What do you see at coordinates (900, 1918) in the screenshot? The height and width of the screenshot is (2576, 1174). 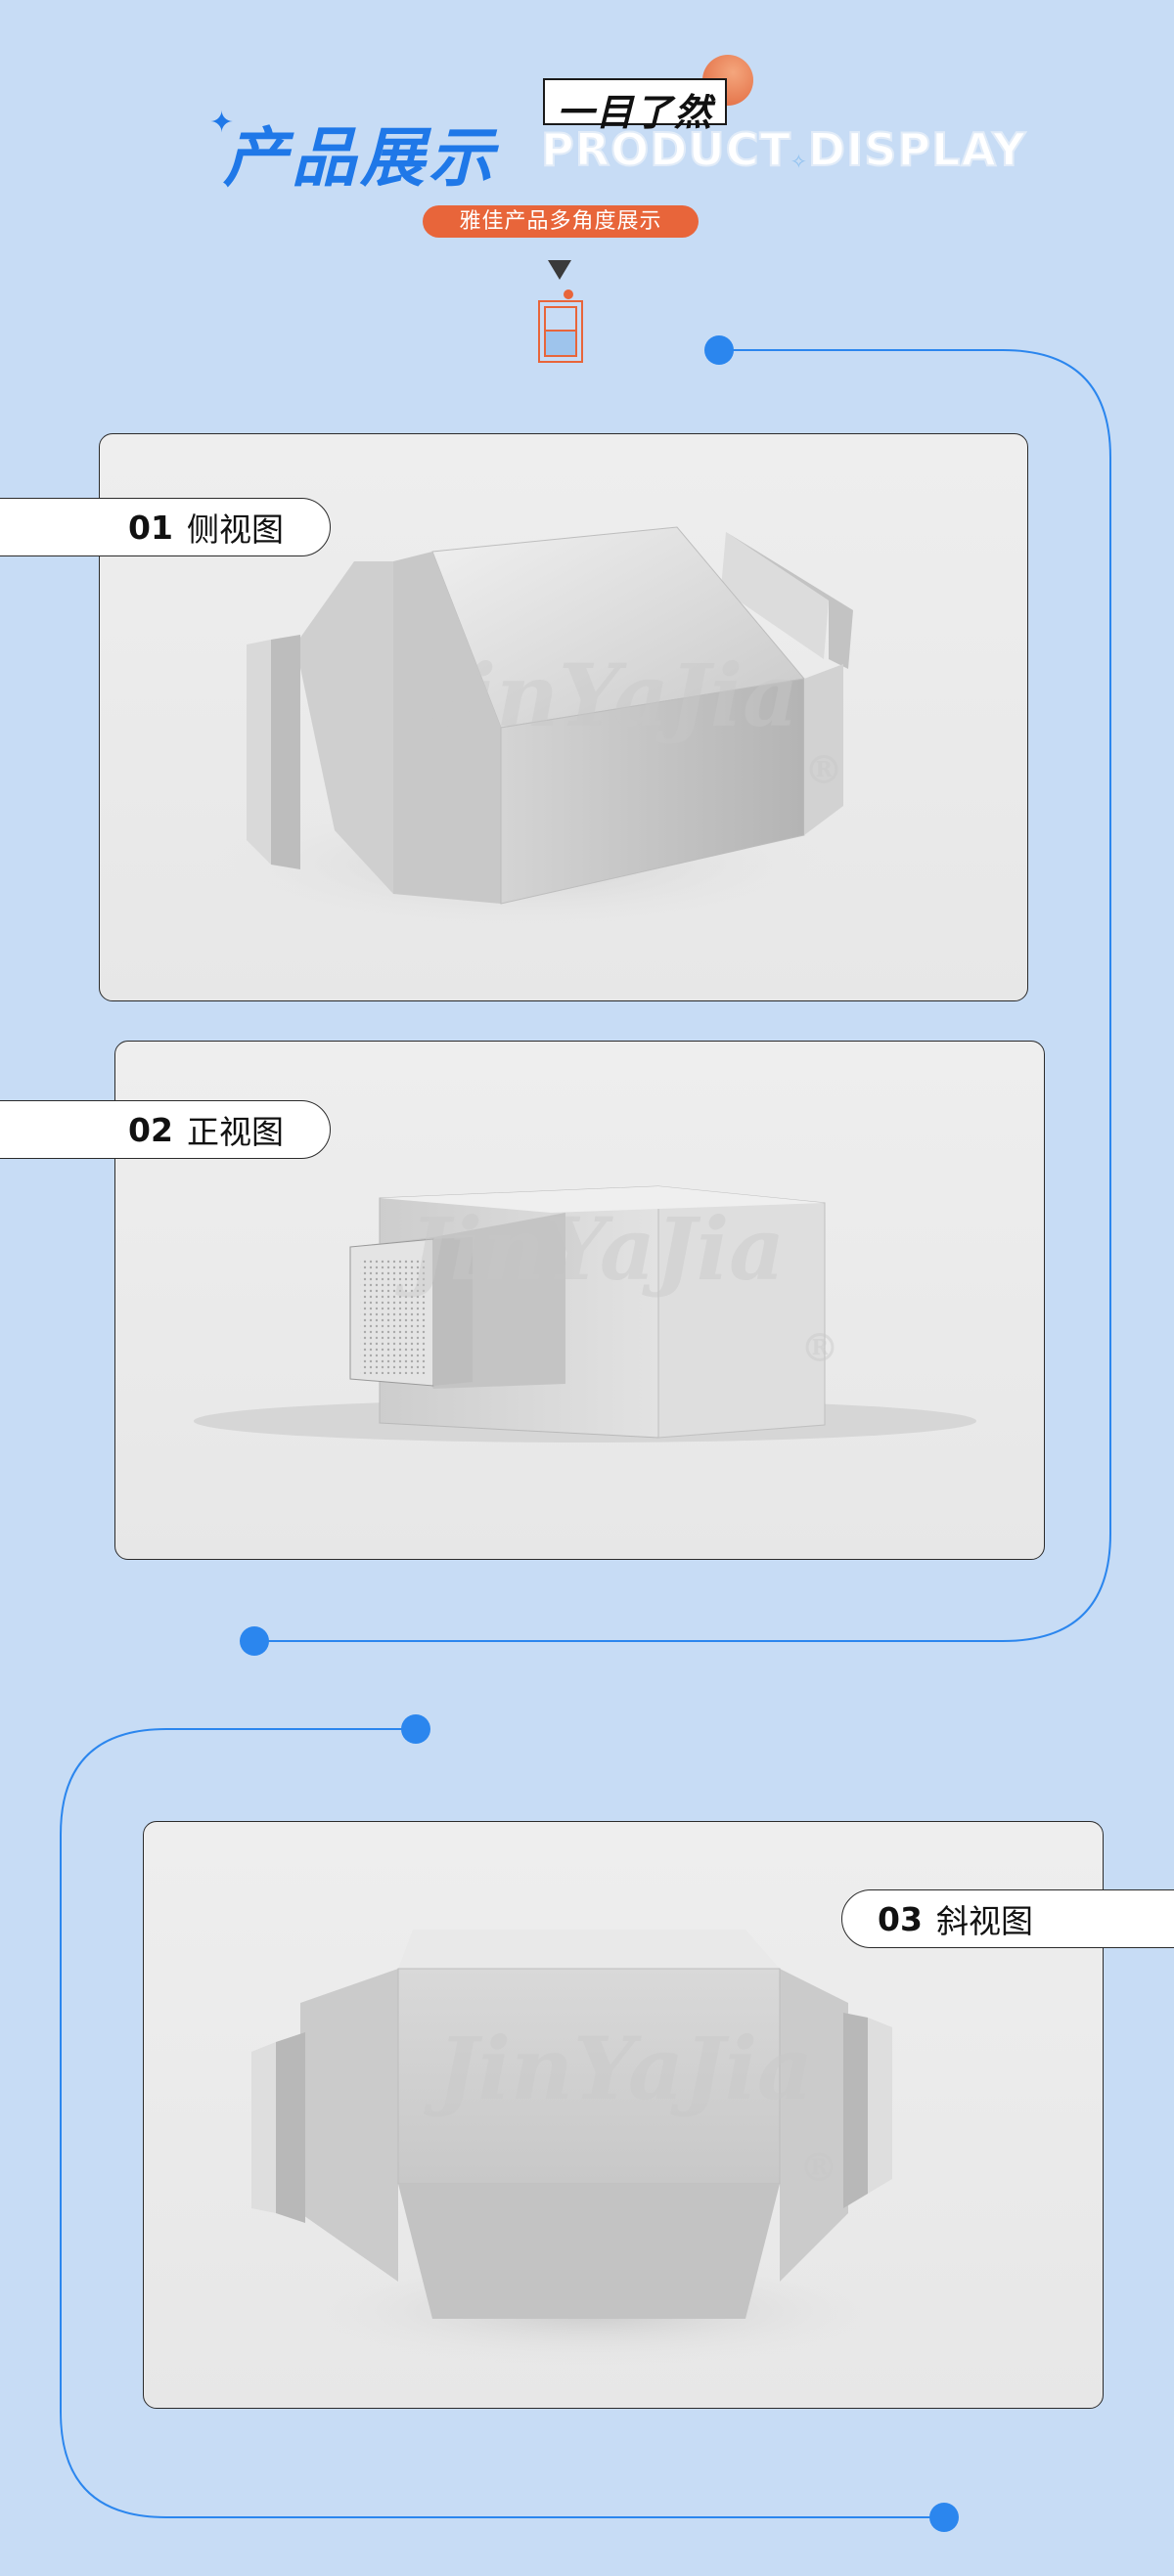 I see `view-number: 03` at bounding box center [900, 1918].